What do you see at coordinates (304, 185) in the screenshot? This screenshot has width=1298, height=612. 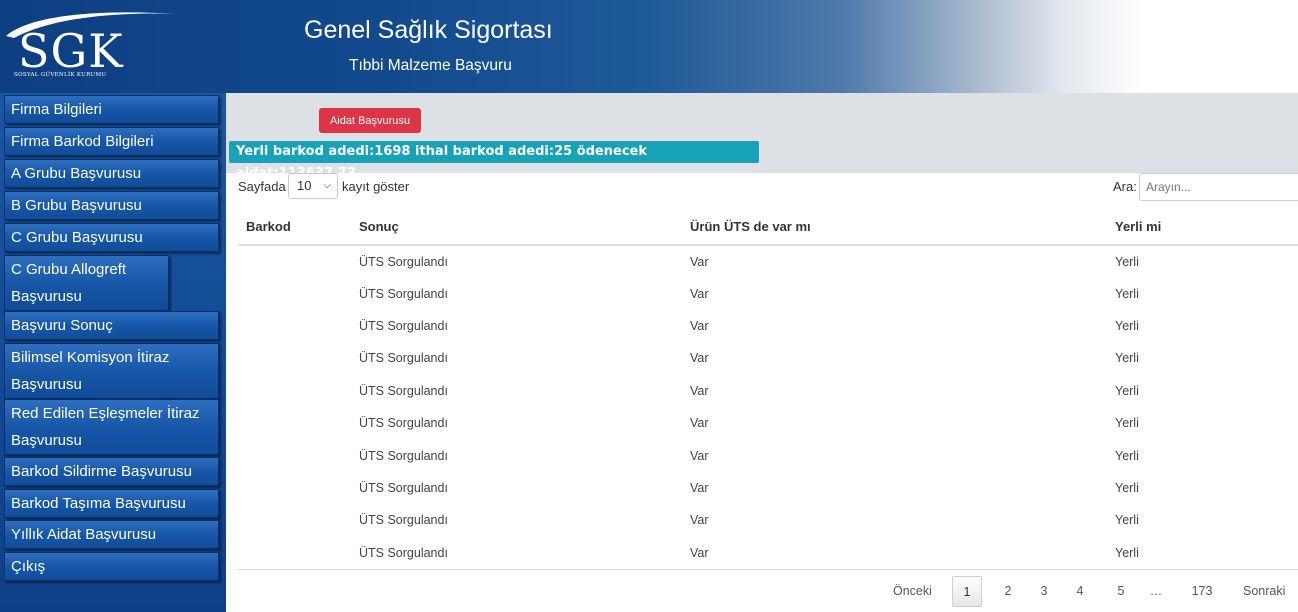 I see `page-length-value: 10` at bounding box center [304, 185].